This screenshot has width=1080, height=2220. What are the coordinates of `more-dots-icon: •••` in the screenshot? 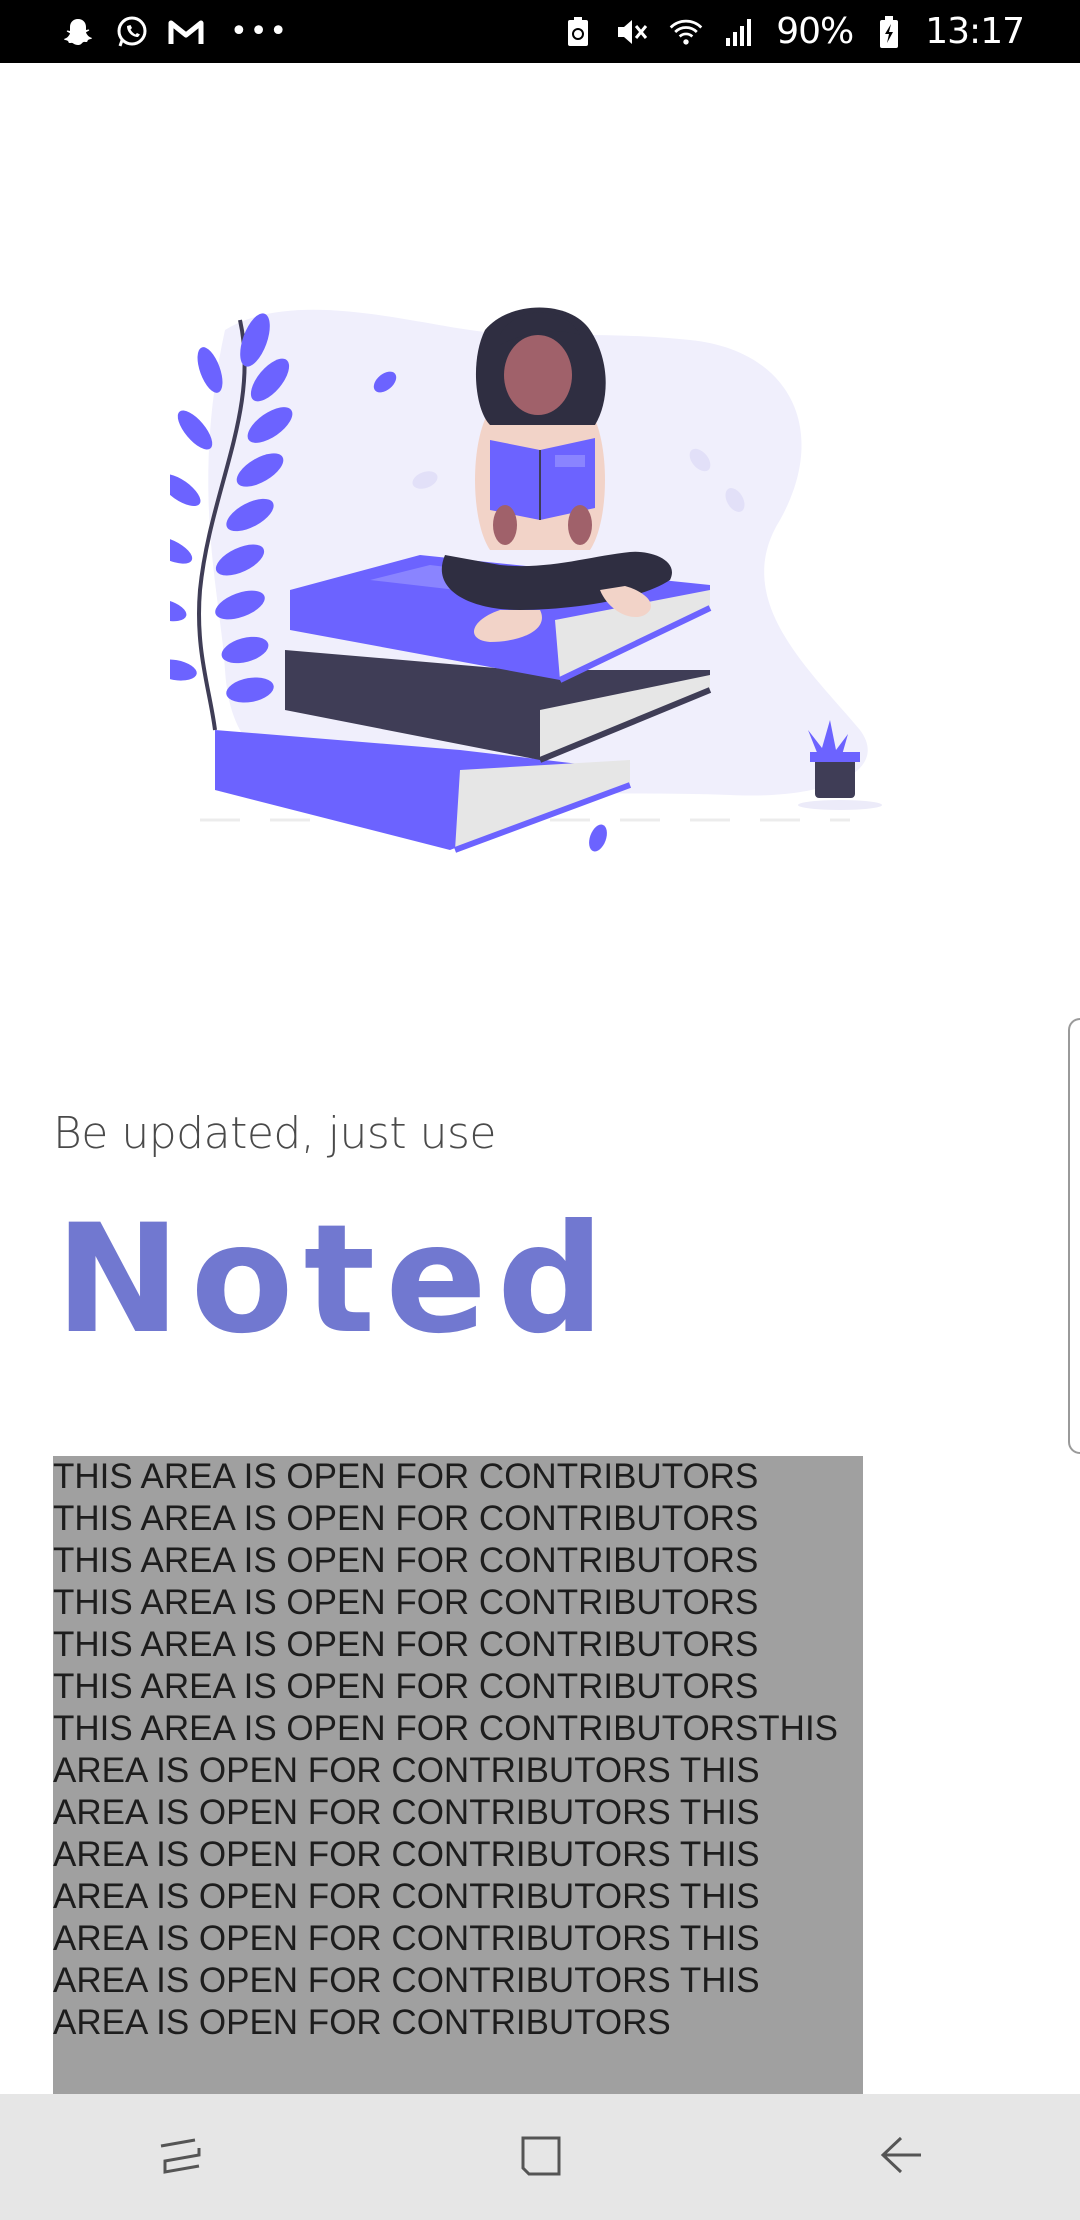 It's located at (260, 31).